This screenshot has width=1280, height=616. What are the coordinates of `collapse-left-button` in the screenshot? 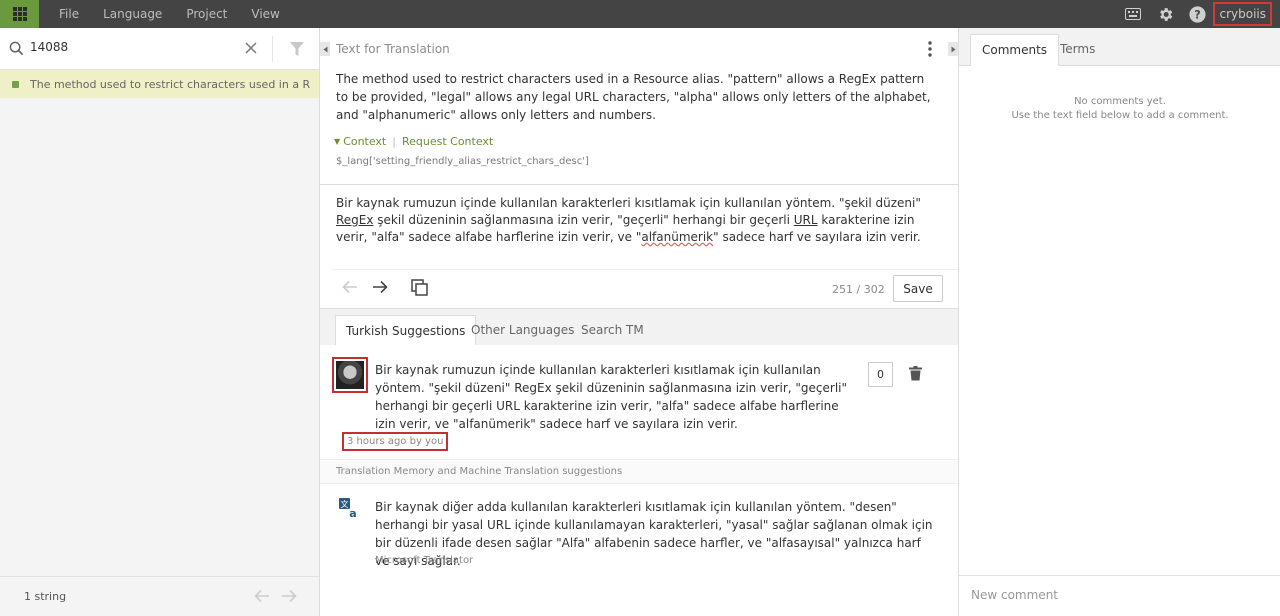 It's located at (325, 49).